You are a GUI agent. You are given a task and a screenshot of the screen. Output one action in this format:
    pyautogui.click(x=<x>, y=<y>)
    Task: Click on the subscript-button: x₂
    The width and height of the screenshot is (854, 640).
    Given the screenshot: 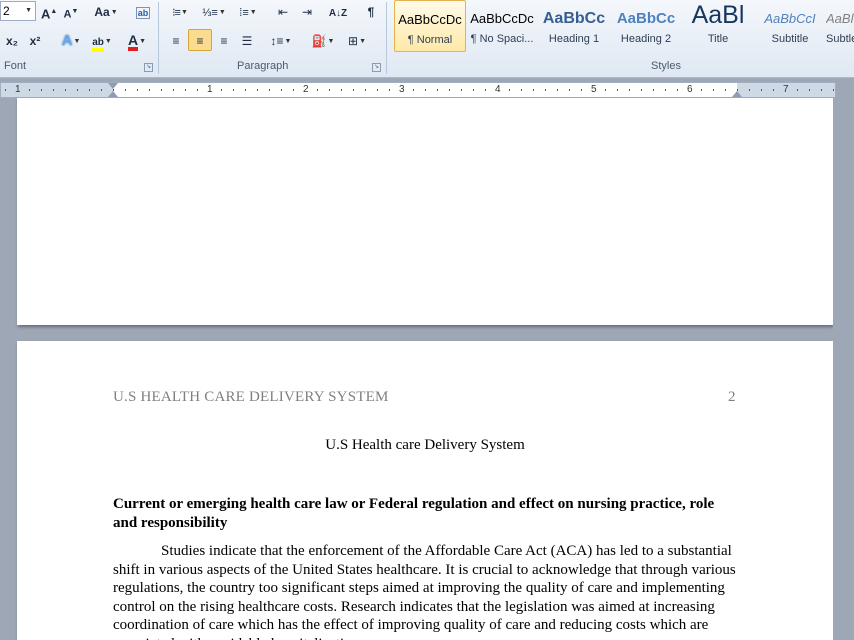 What is the action you would take?
    pyautogui.click(x=12, y=40)
    